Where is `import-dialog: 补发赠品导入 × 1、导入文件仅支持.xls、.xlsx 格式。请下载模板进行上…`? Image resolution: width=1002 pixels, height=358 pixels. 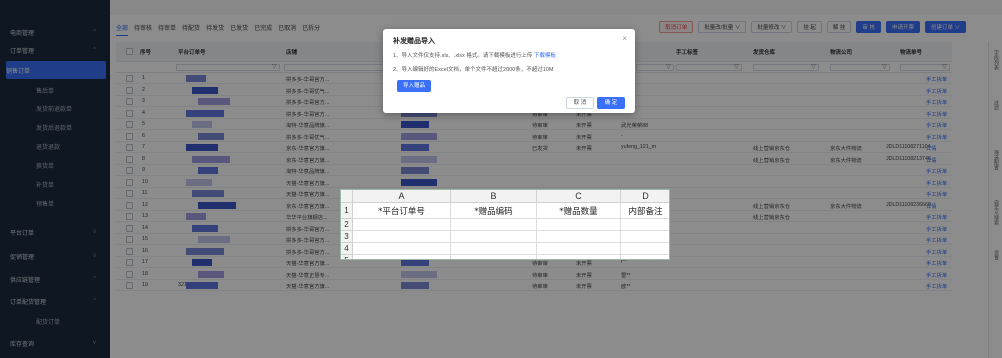 import-dialog: 补发赠品导入 × 1、导入文件仅支持.xls、.xlsx 格式。请下载模板进行上… is located at coordinates (509, 71).